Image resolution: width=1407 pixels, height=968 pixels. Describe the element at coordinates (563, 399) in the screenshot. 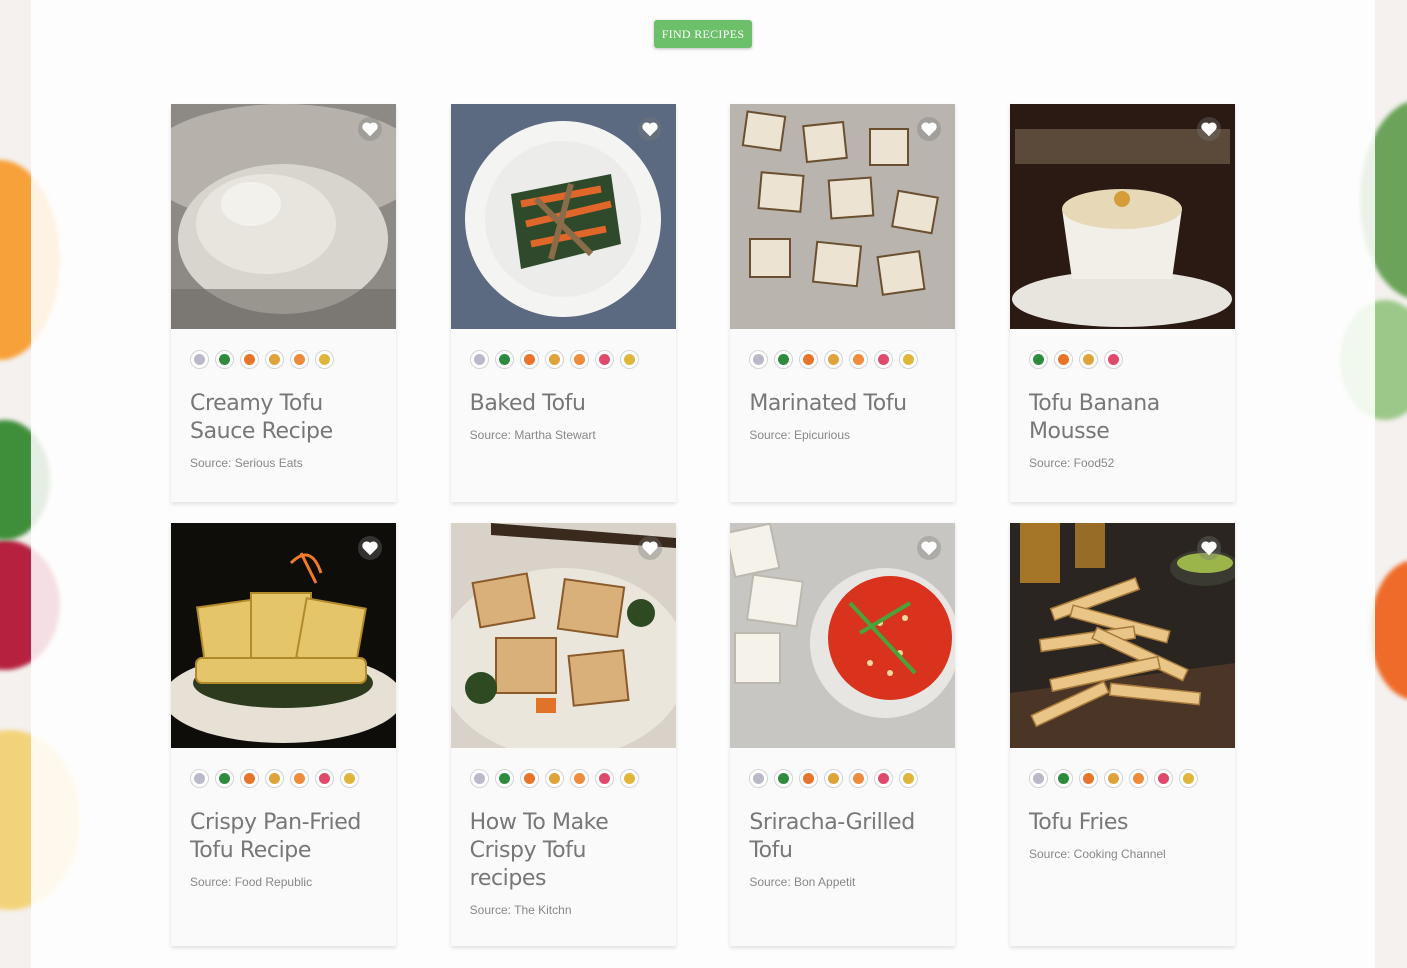

I see `recipe-title: Baked Tofu` at that location.